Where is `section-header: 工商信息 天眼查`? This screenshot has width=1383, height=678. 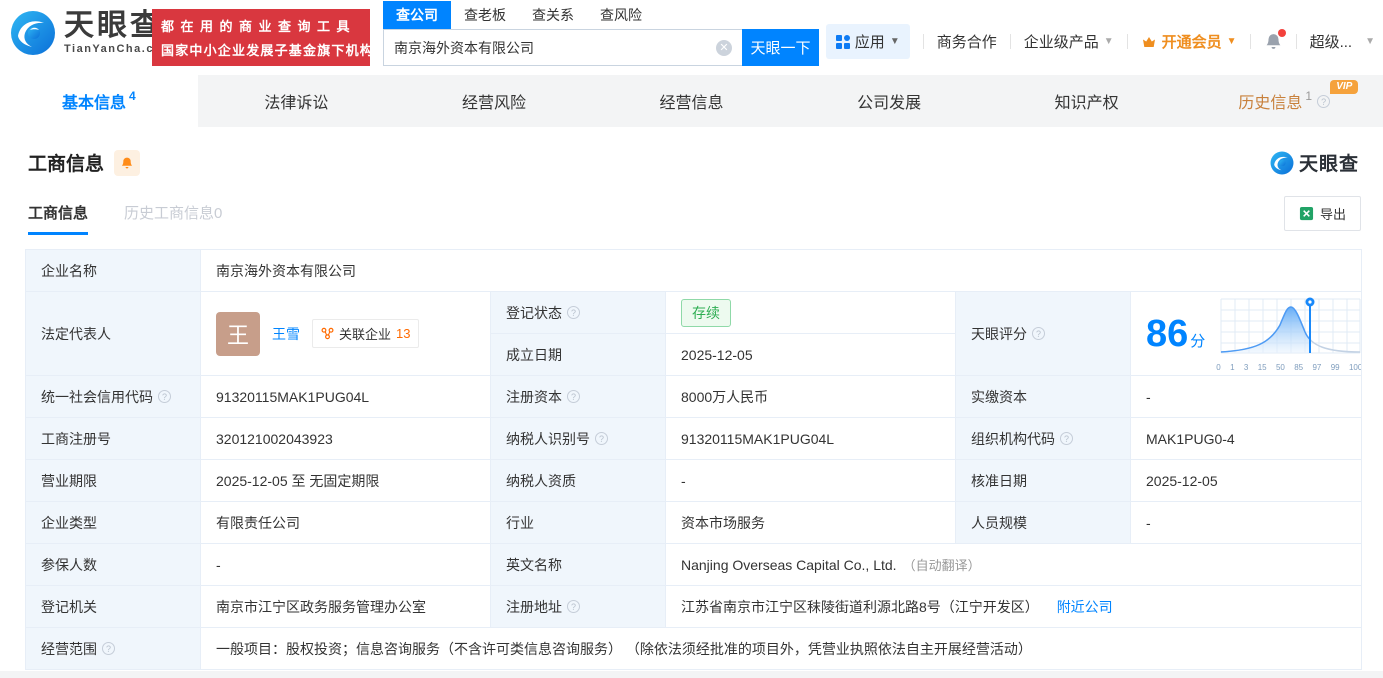
section-header: 工商信息 天眼查 is located at coordinates (693, 162).